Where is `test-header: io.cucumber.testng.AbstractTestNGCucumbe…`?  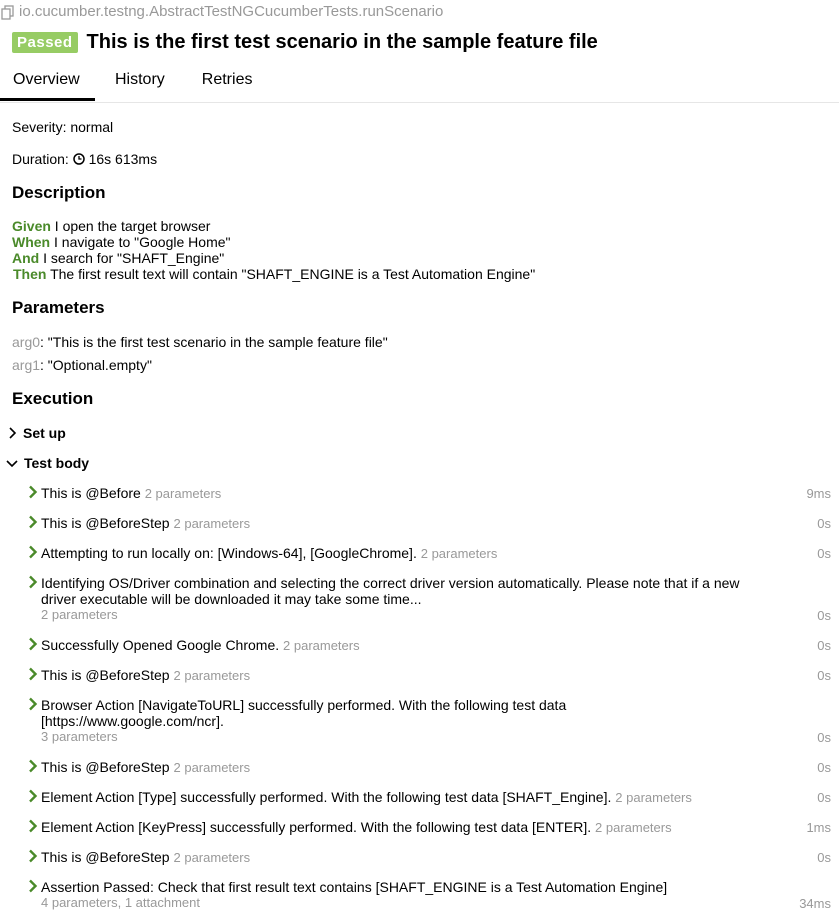 test-header: io.cucumber.testng.AbstractTestNGCucumbe… is located at coordinates (419, 51).